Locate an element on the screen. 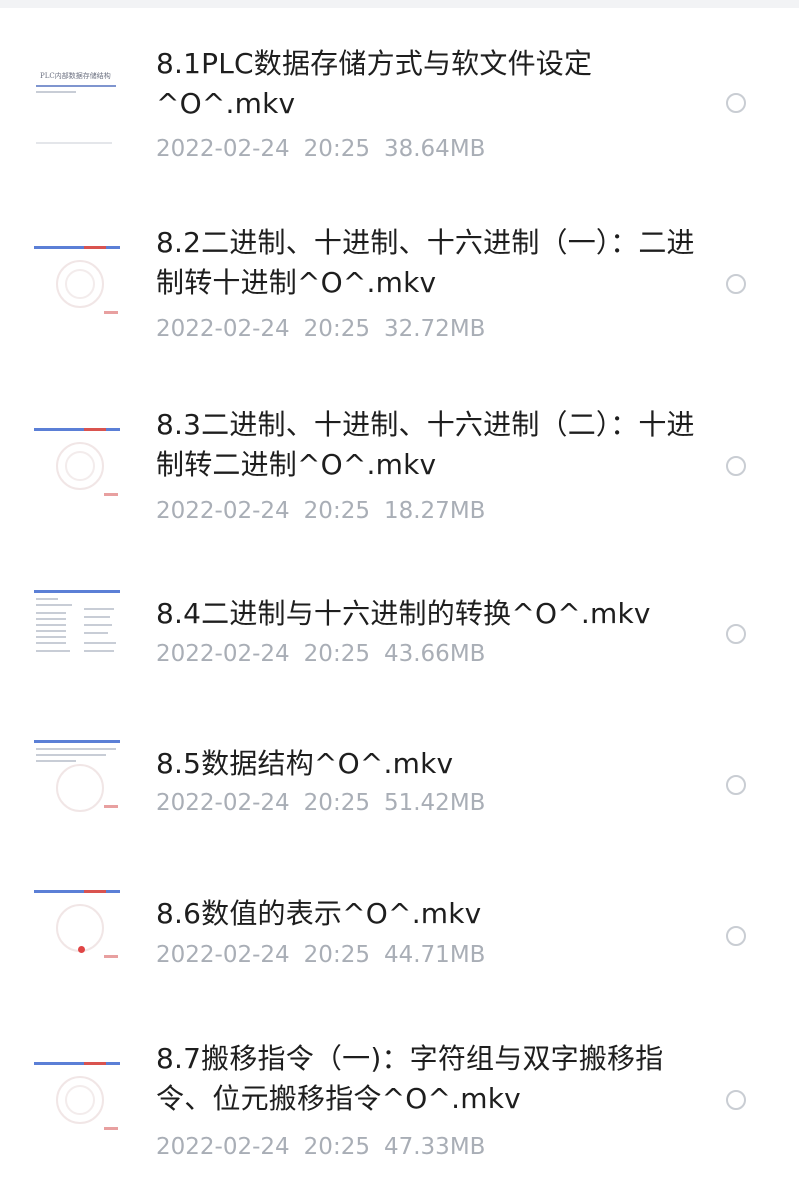 This screenshot has height=1200, width=799. file-title: 8.4二进制与十六进制的转换^O^.mkv is located at coordinates (403, 613).